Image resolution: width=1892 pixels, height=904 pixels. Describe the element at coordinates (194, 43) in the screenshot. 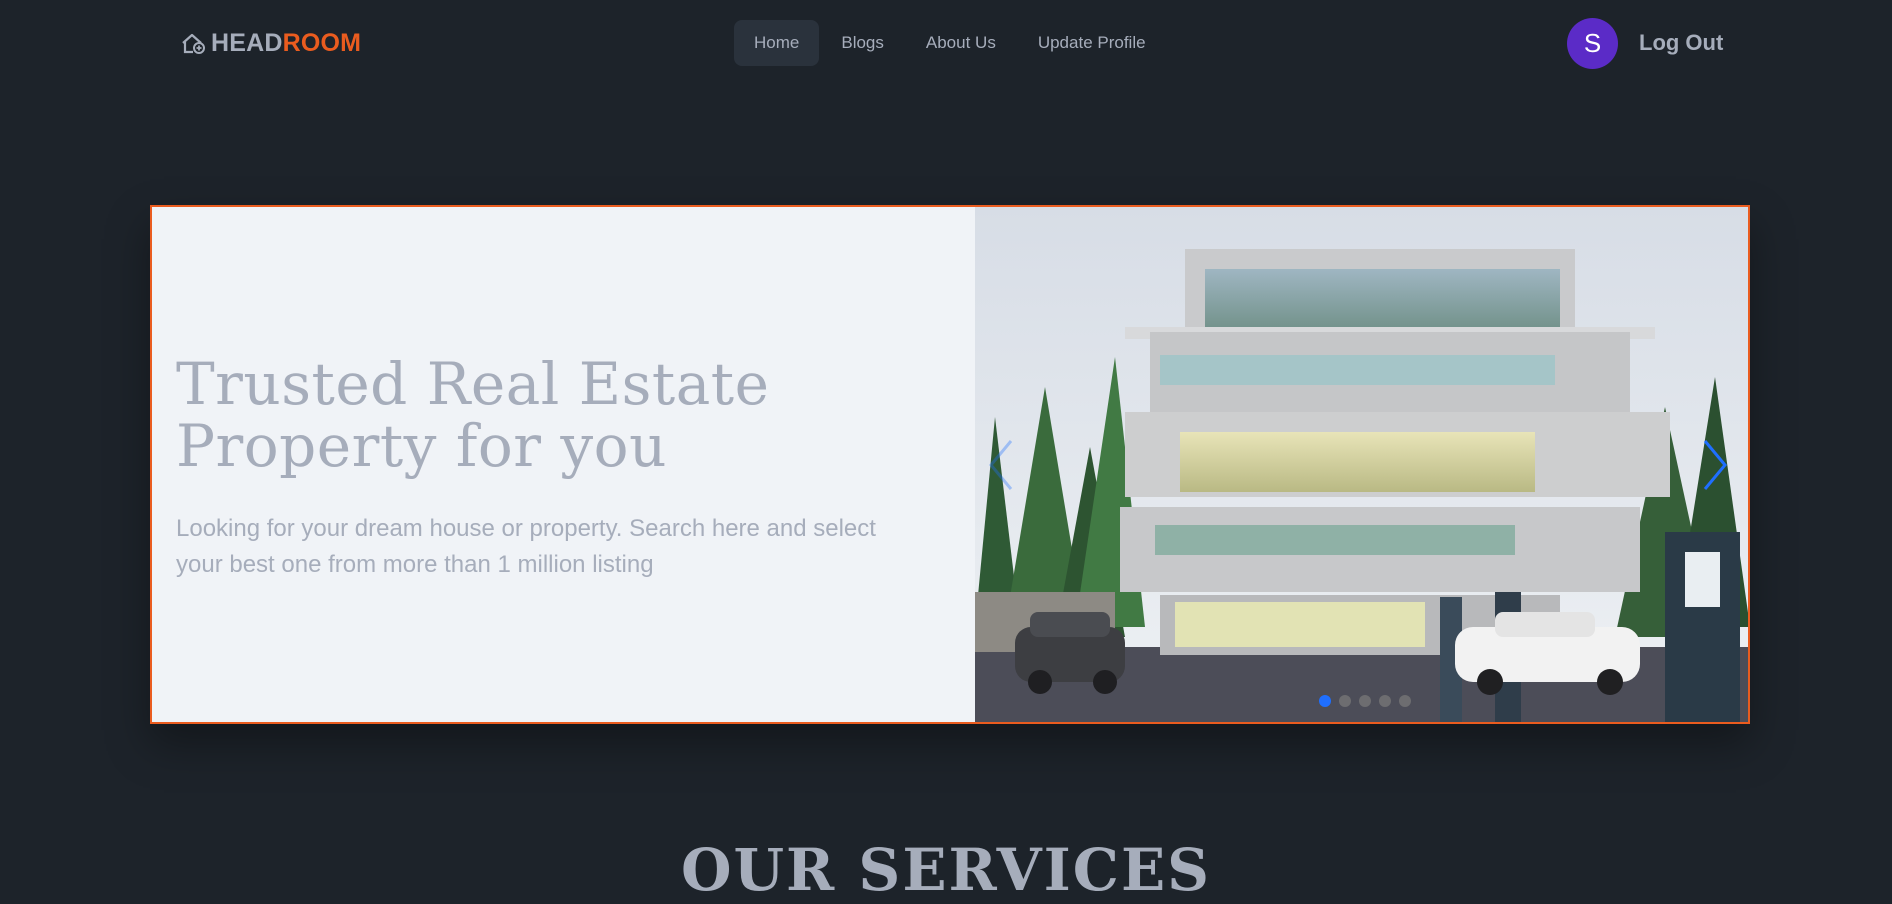

I see `house-icon` at that location.